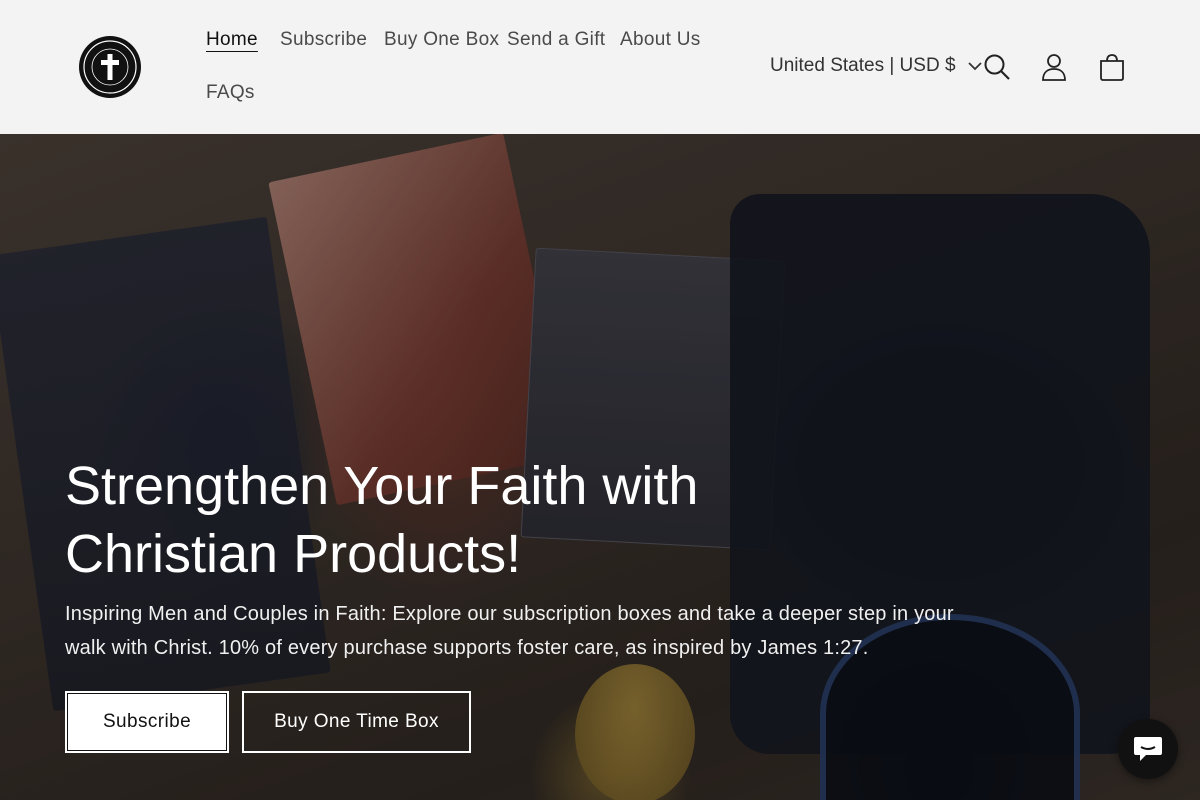  I want to click on cross-logo-icon, so click(110, 67).